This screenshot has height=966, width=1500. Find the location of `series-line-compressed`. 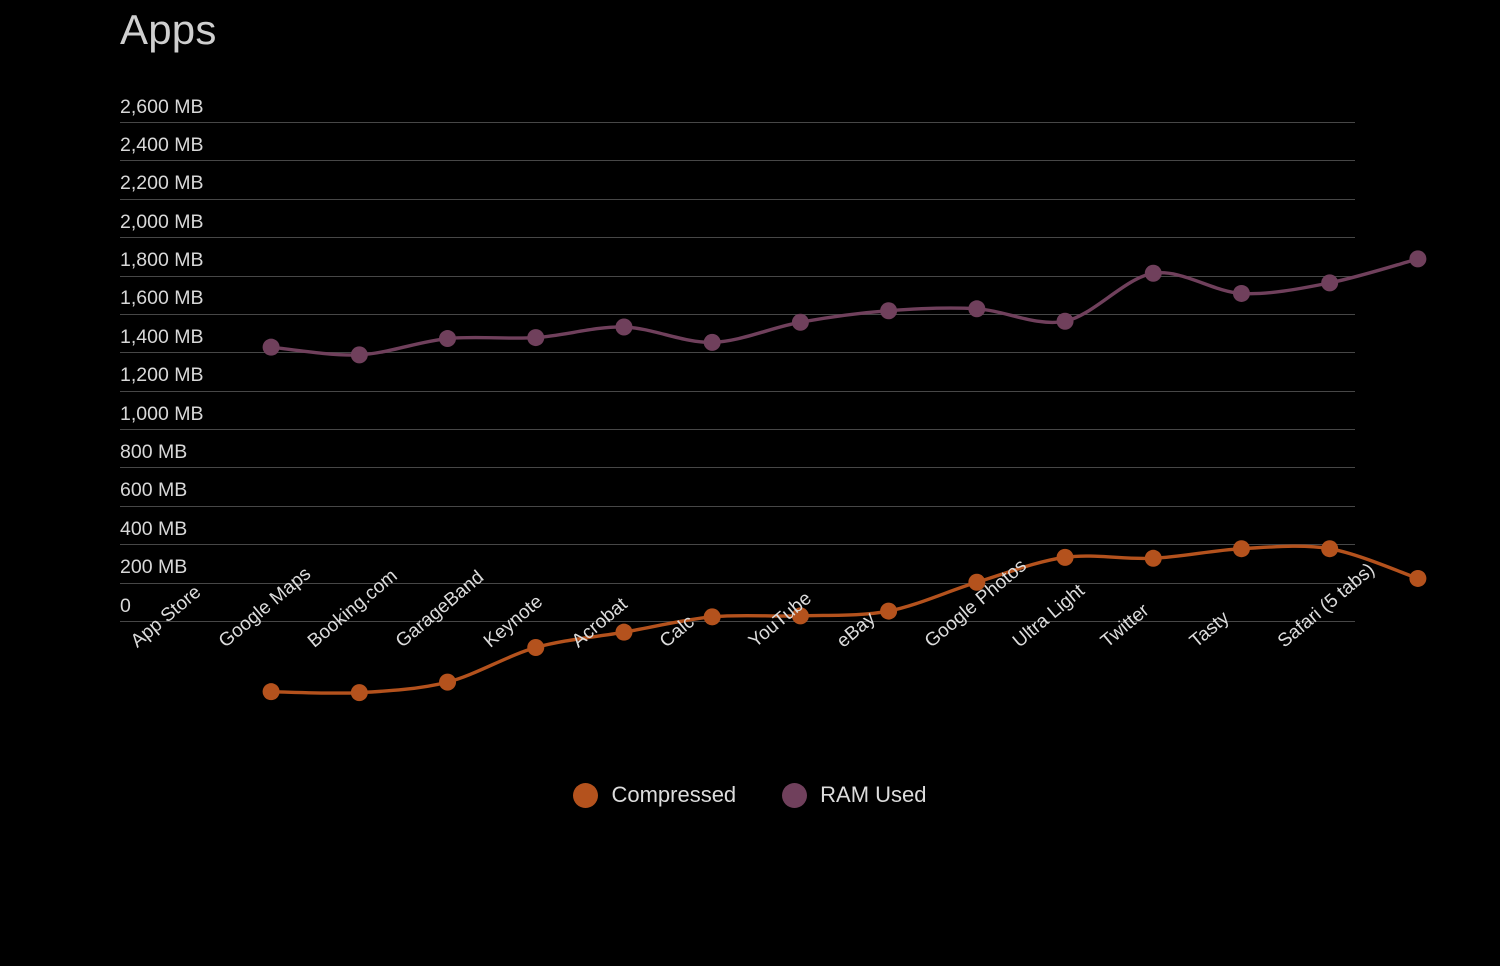

series-line-compressed is located at coordinates (844, 619).